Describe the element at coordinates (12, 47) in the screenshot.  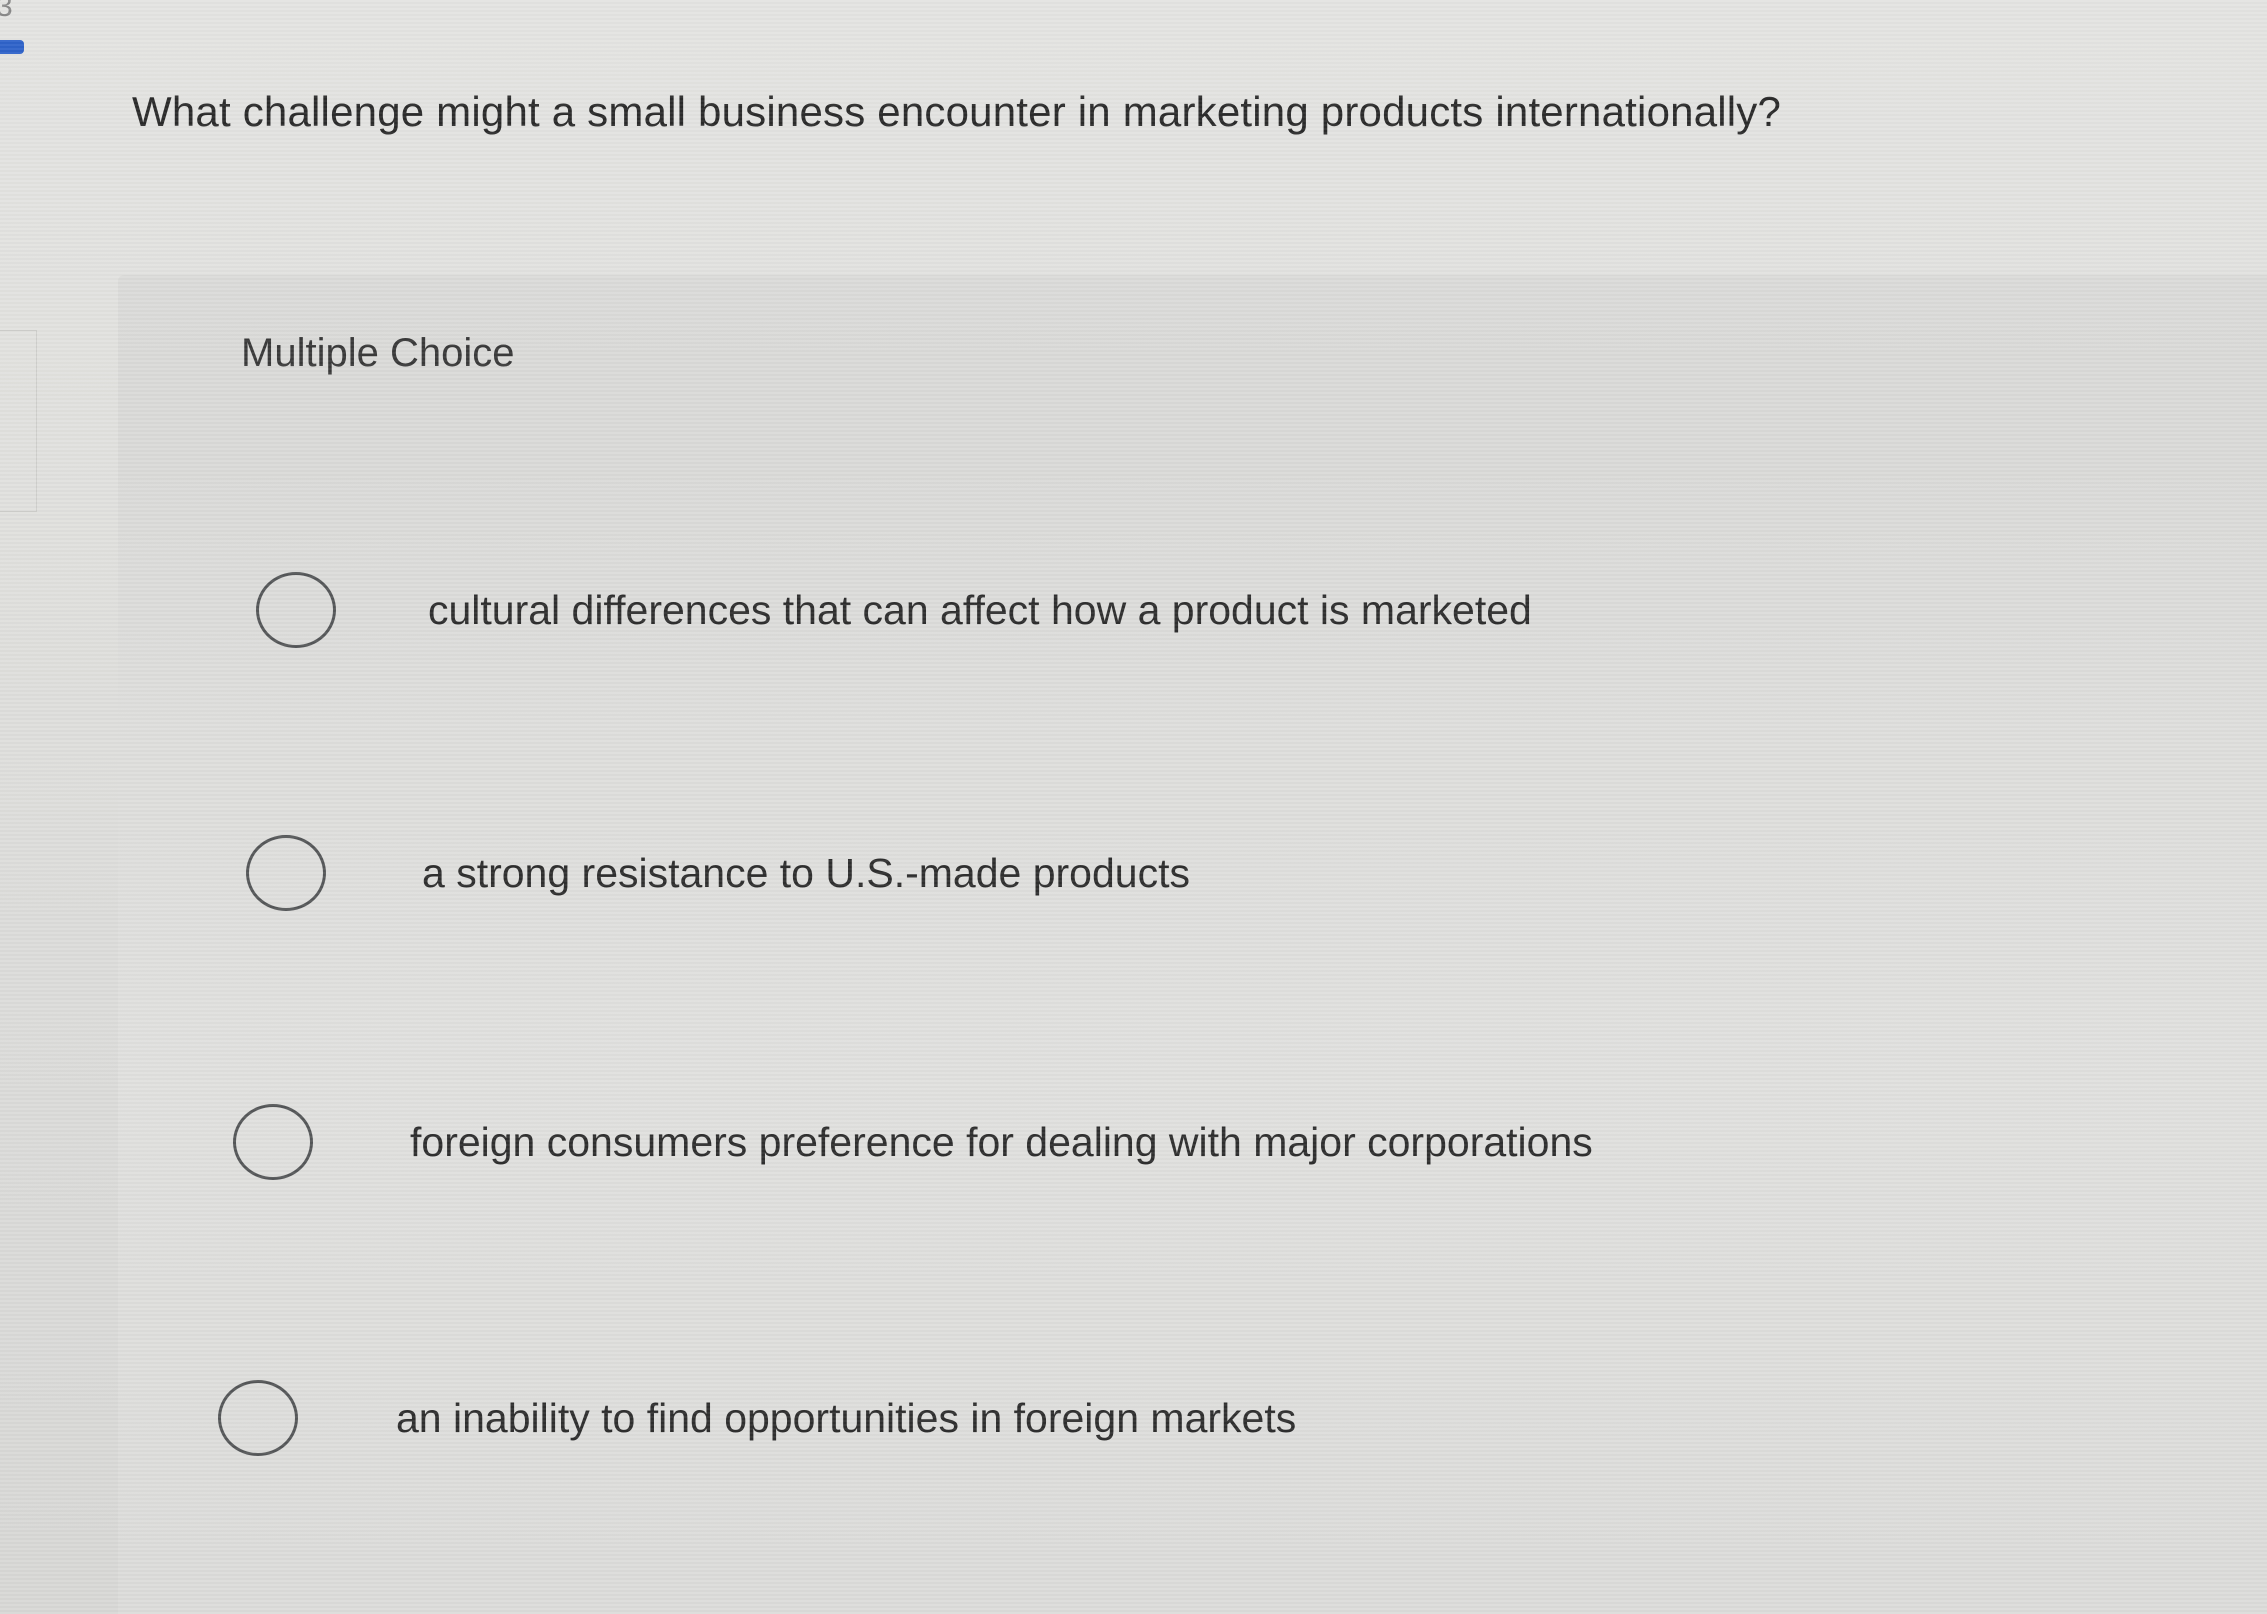
I see `progress-marker` at that location.